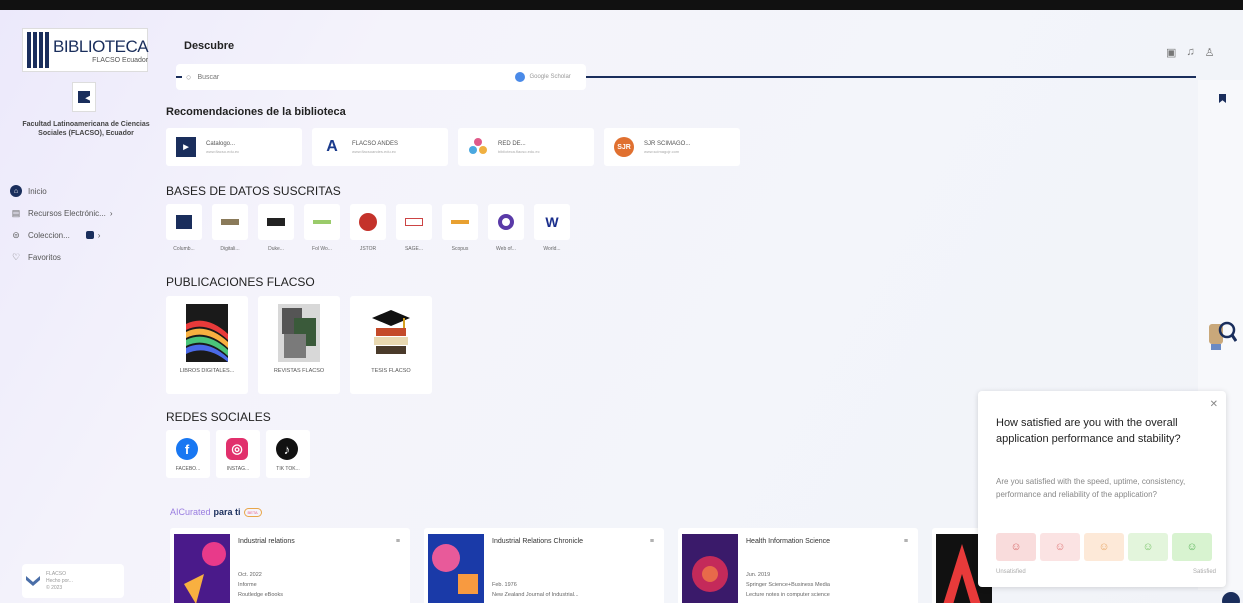  Describe the element at coordinates (234, 147) in the screenshot. I see `recommendation-card: ▶ Catalogo... www.flacso.edu.ec` at that location.